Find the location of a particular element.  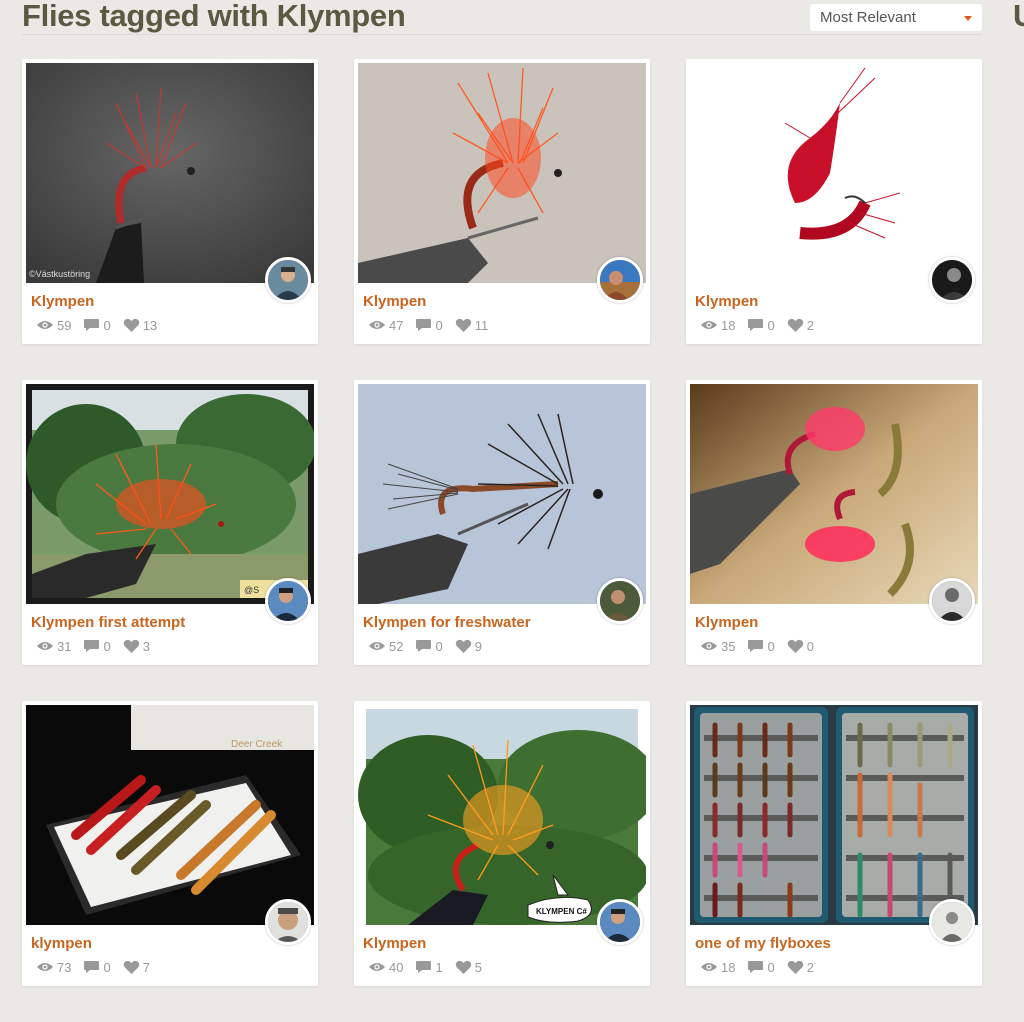

fly-card: KLYMPEN C# Klympen 40 1 5 is located at coordinates (502, 843).